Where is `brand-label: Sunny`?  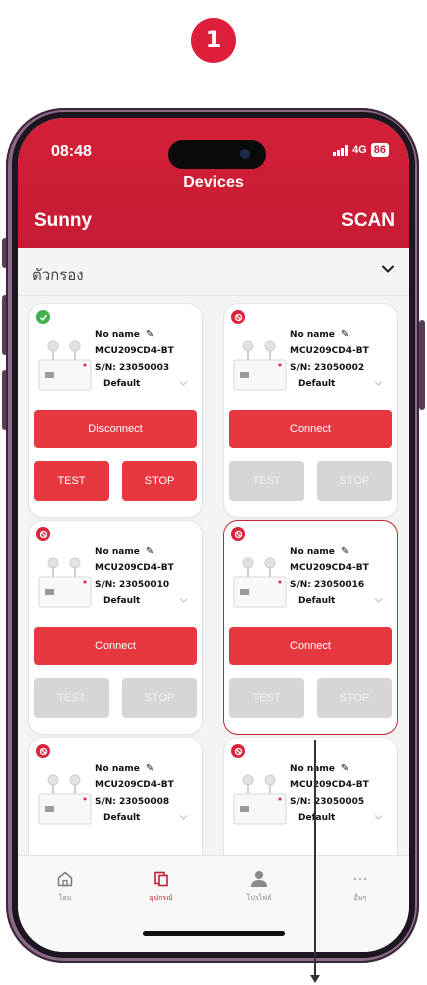 brand-label: Sunny is located at coordinates (63, 220).